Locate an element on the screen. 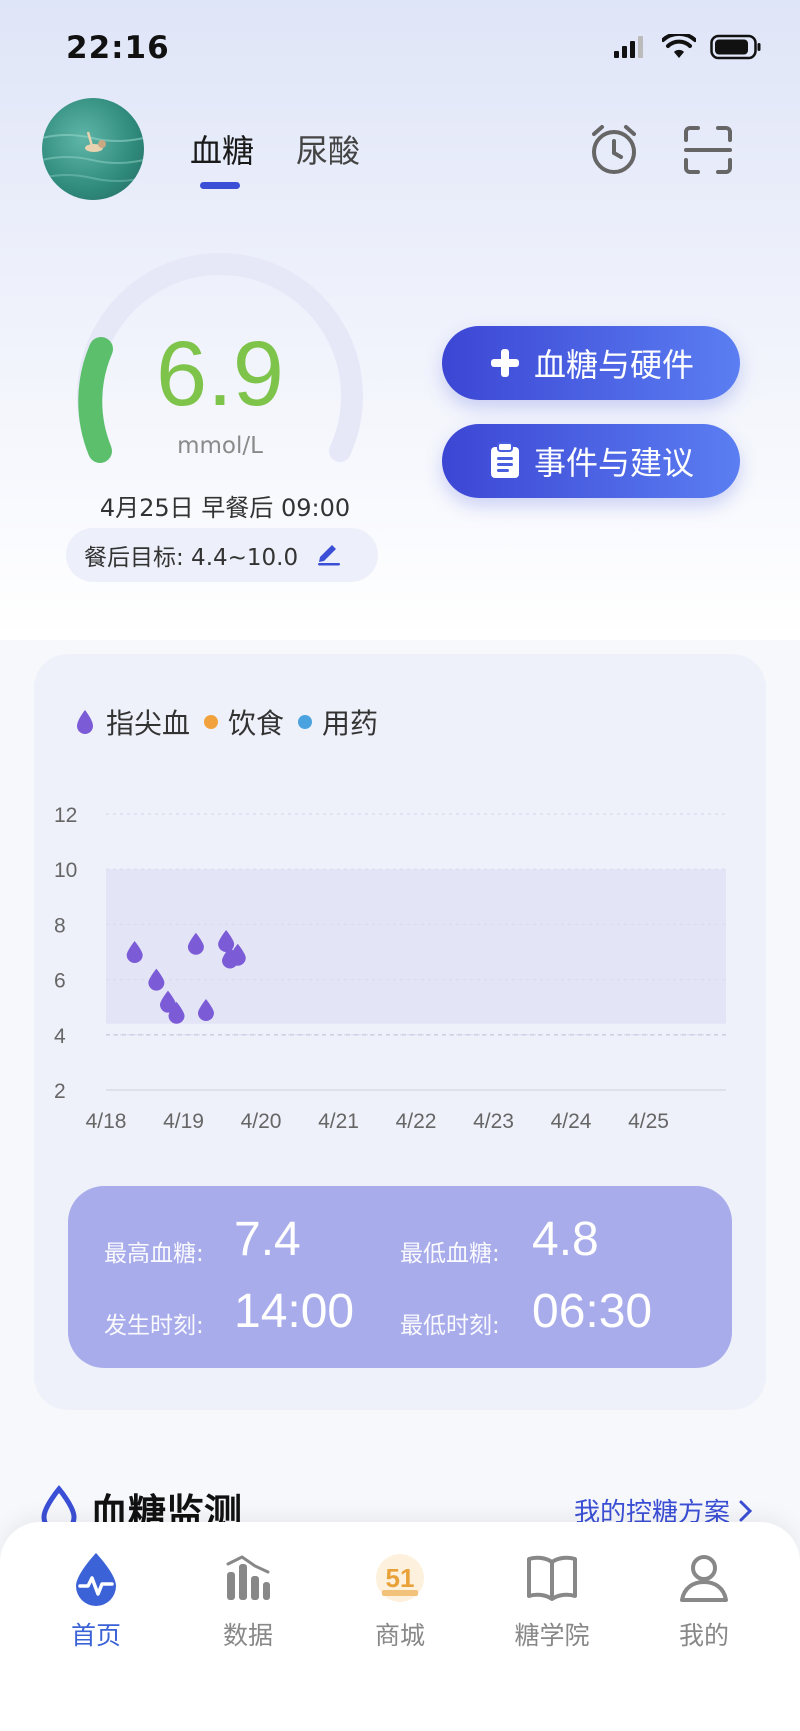  status-time: 22:16 is located at coordinates (118, 48).